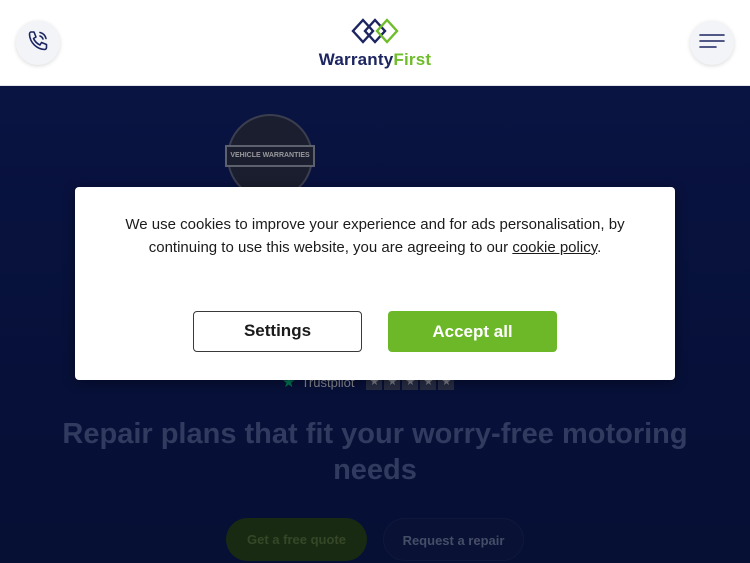  I want to click on phone-button, so click(38, 43).